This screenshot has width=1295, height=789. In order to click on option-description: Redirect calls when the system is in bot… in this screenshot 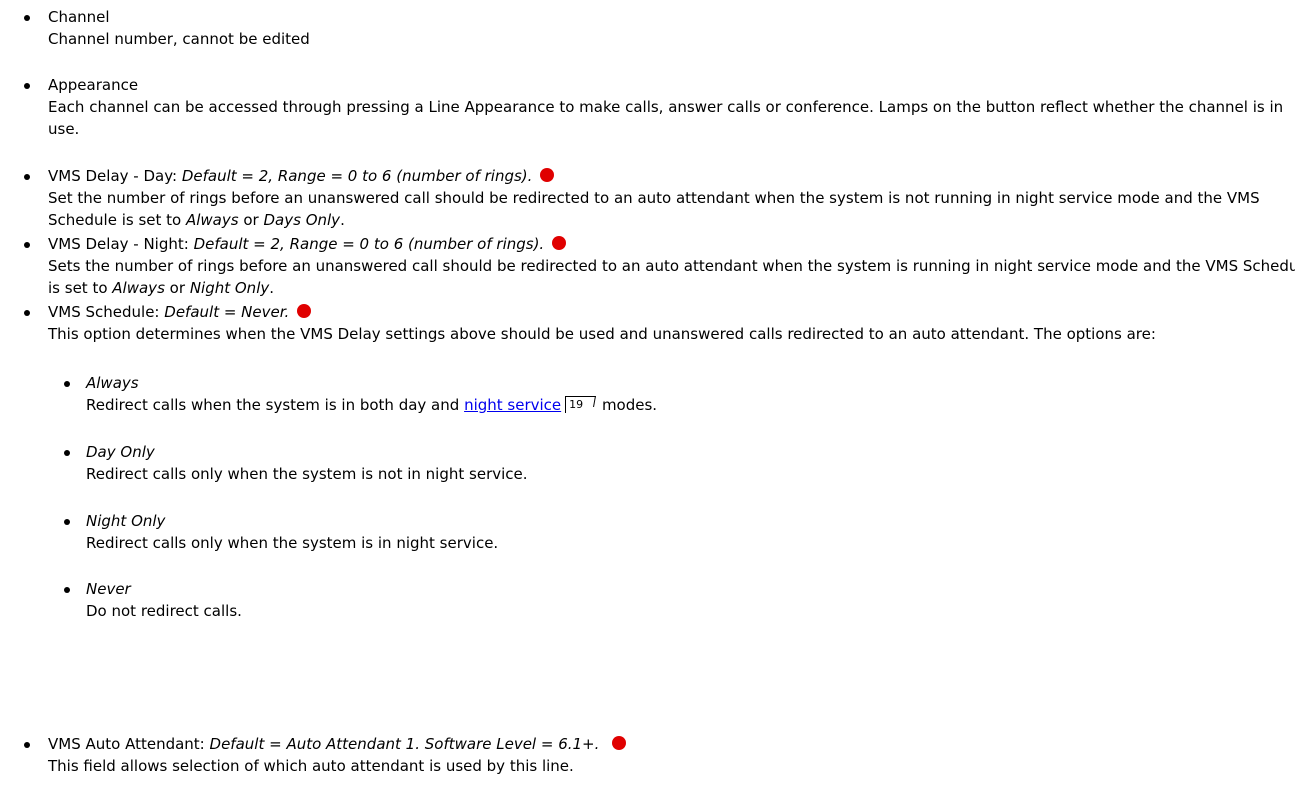, I will do `click(686, 405)`.